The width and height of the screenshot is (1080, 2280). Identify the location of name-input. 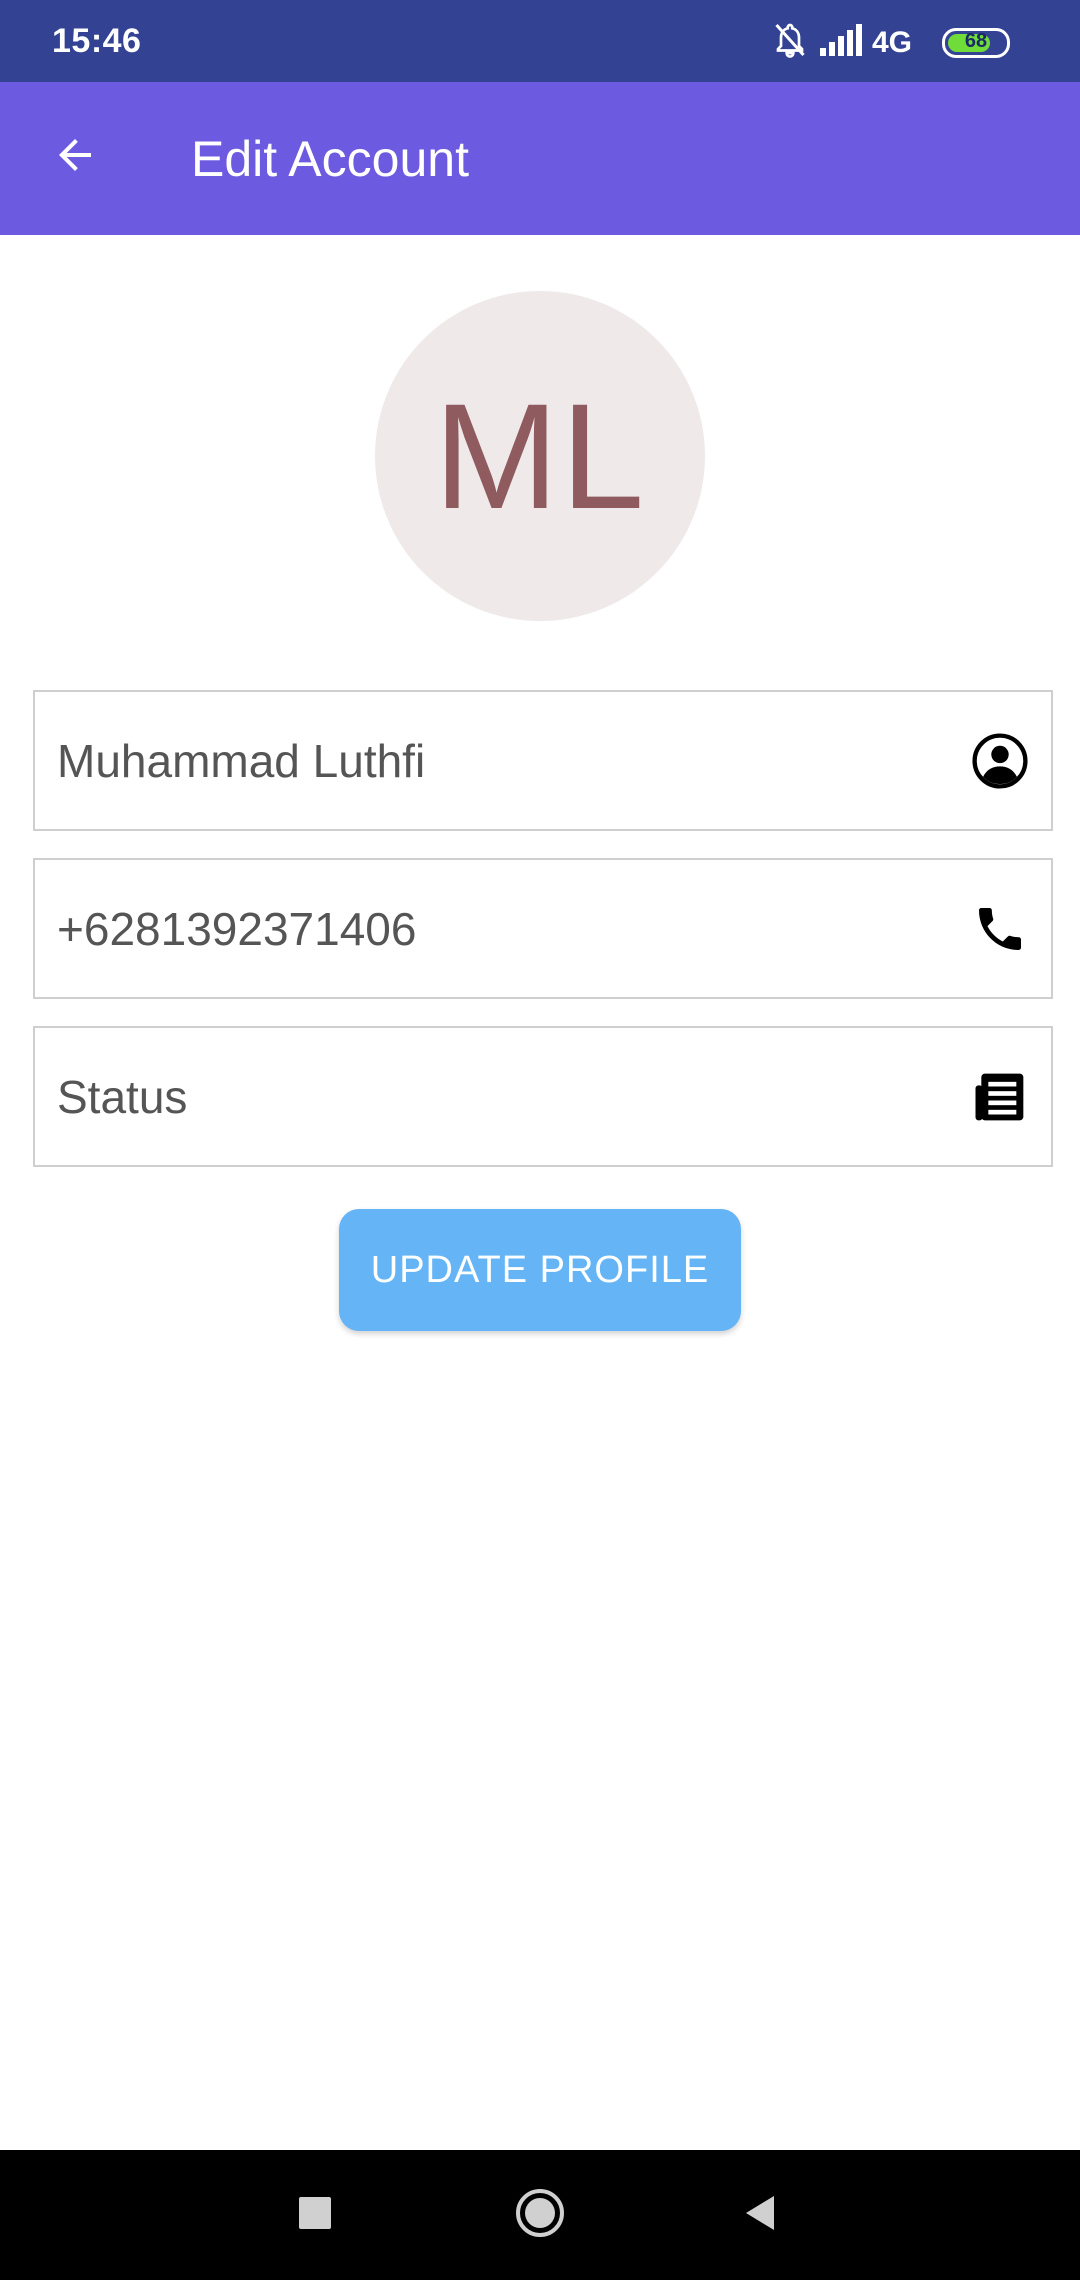
(507, 760).